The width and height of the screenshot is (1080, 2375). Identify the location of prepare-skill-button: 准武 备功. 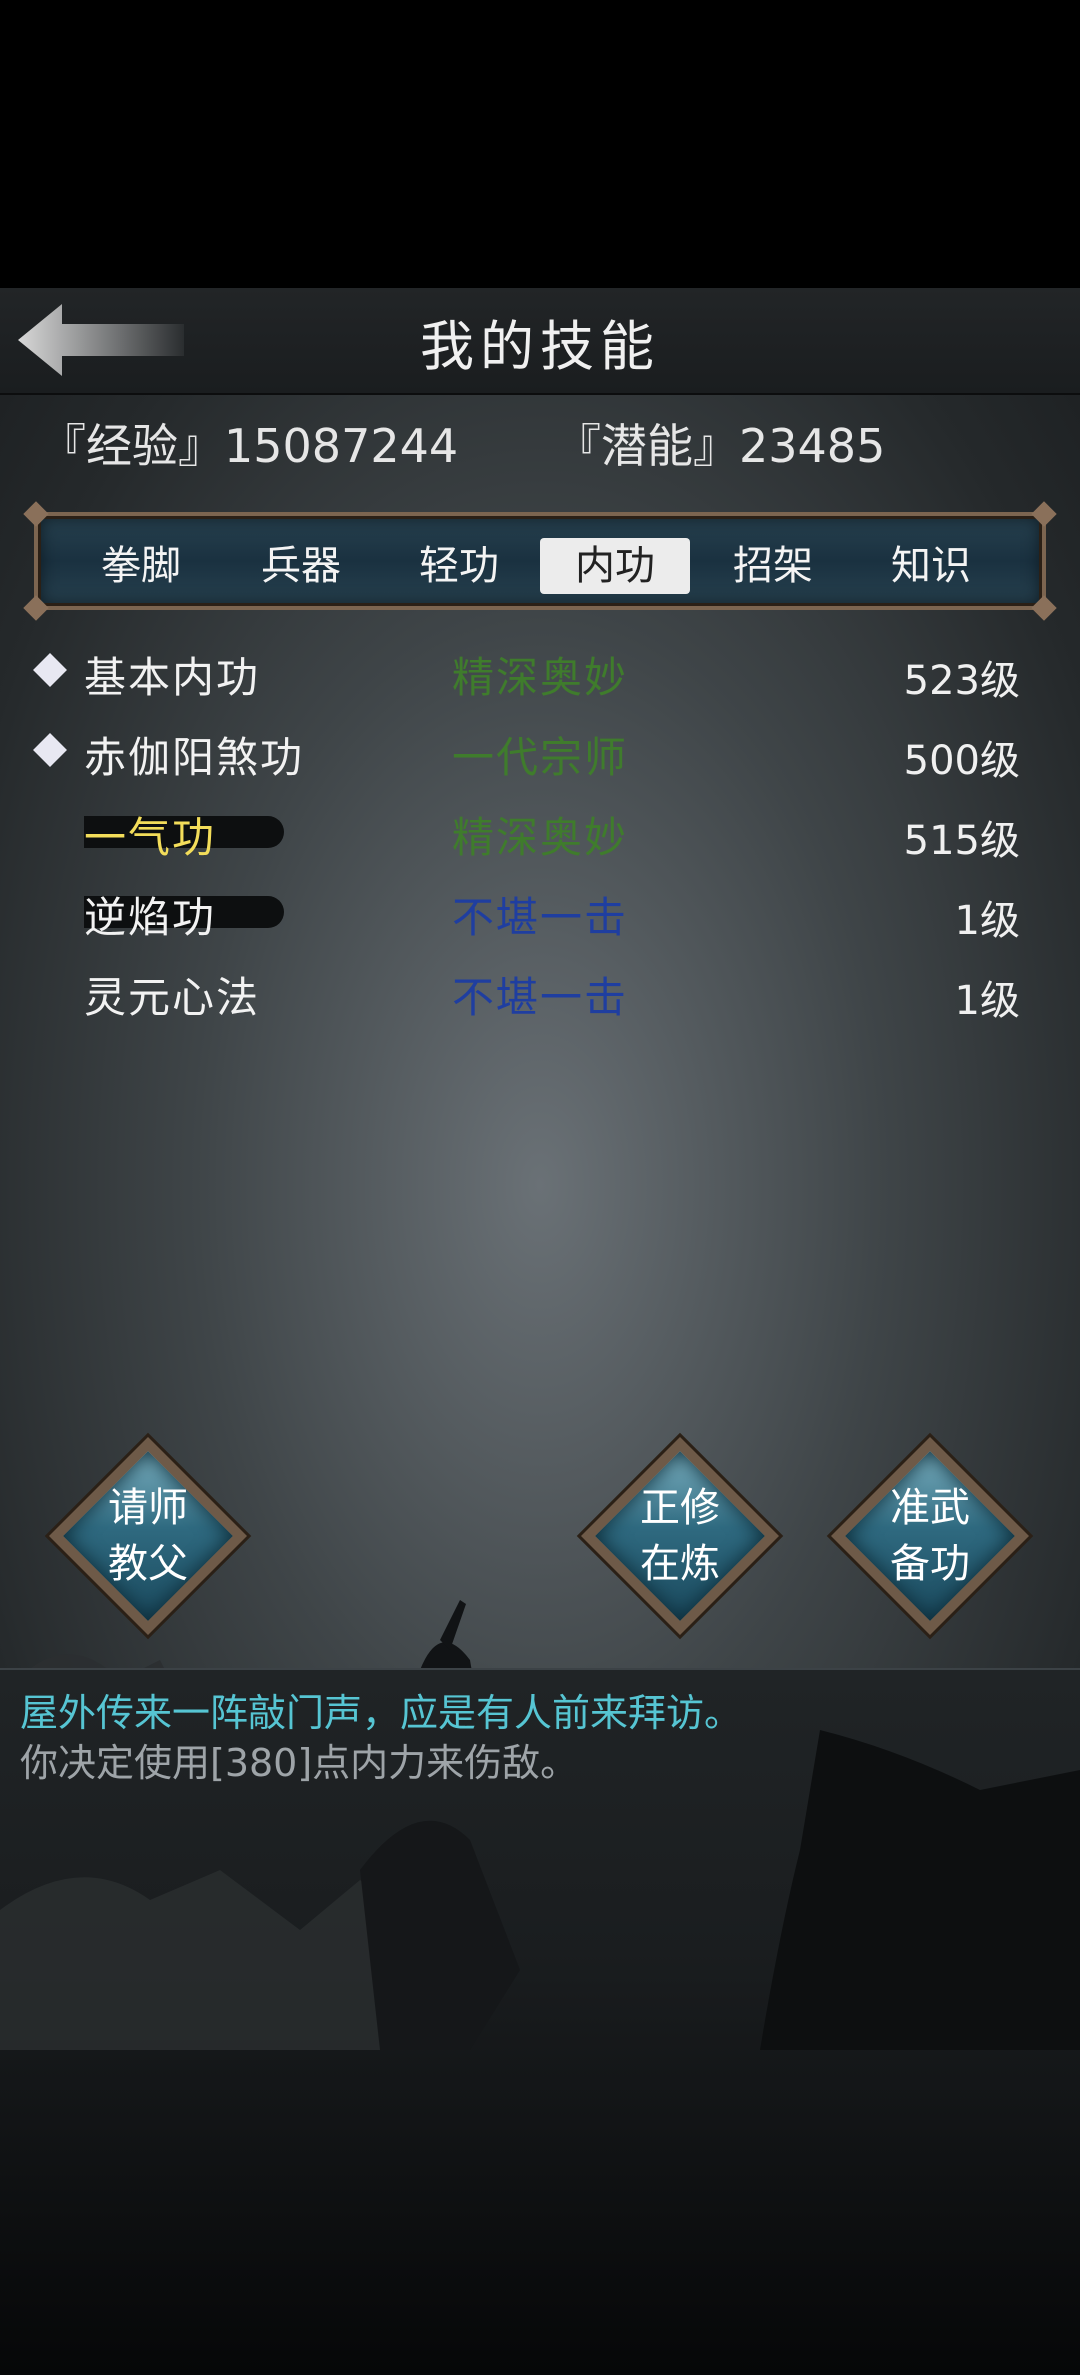
(930, 1536).